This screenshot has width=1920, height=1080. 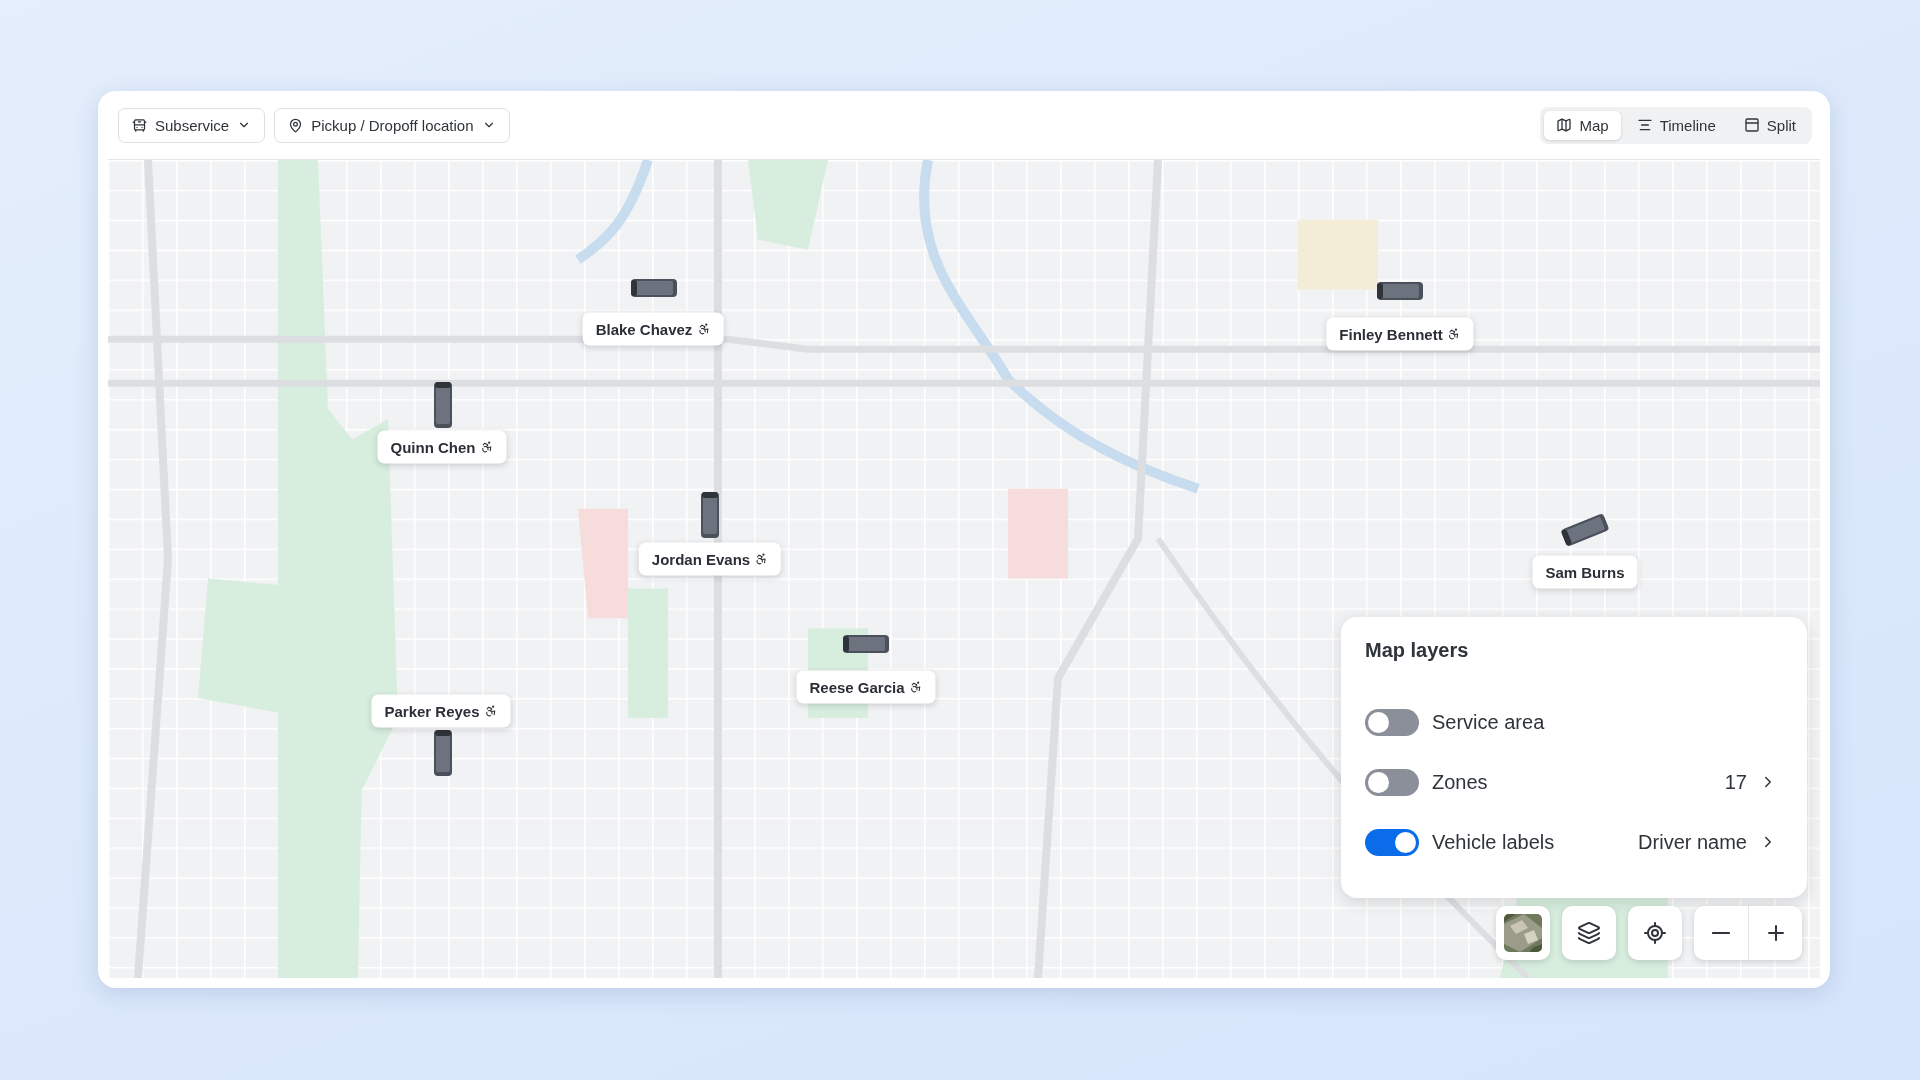 I want to click on bus-icon, so click(x=139, y=125).